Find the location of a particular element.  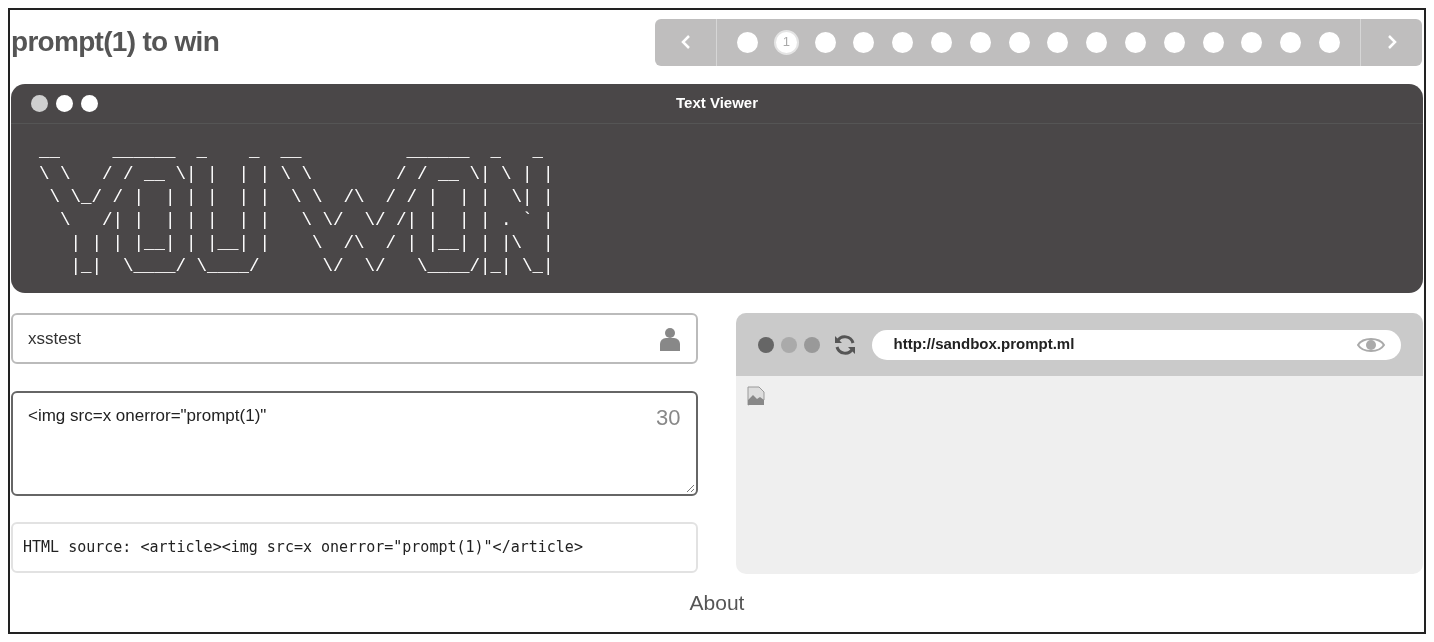

page-title: prompt(1) to win is located at coordinates (115, 42).